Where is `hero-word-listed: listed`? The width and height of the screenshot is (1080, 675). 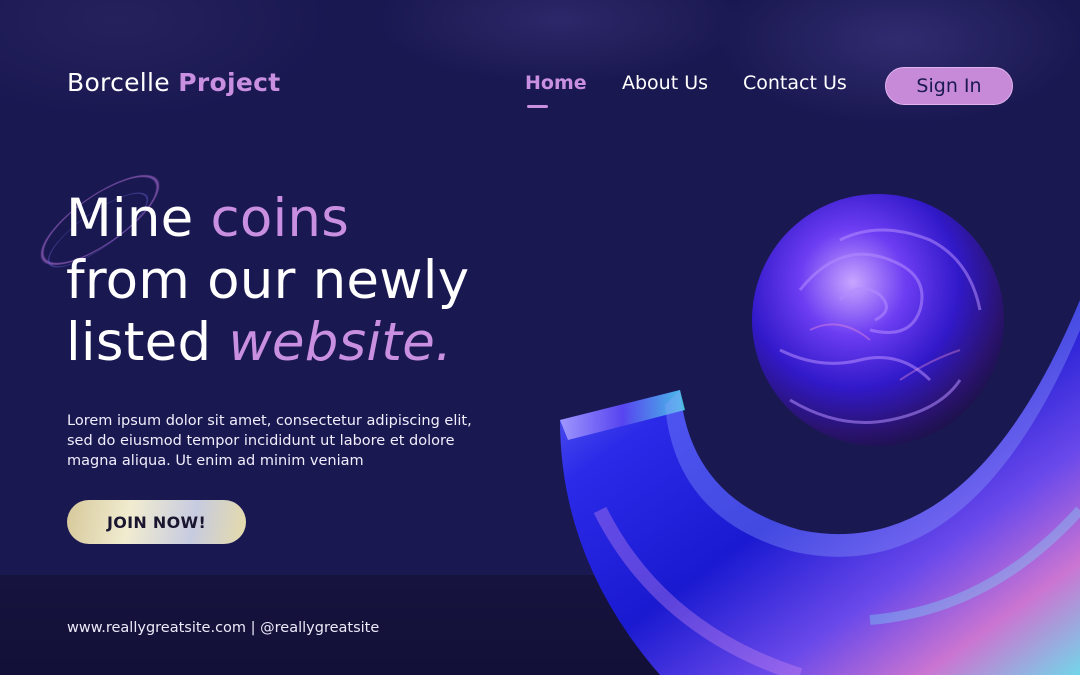 hero-word-listed: listed is located at coordinates (139, 342).